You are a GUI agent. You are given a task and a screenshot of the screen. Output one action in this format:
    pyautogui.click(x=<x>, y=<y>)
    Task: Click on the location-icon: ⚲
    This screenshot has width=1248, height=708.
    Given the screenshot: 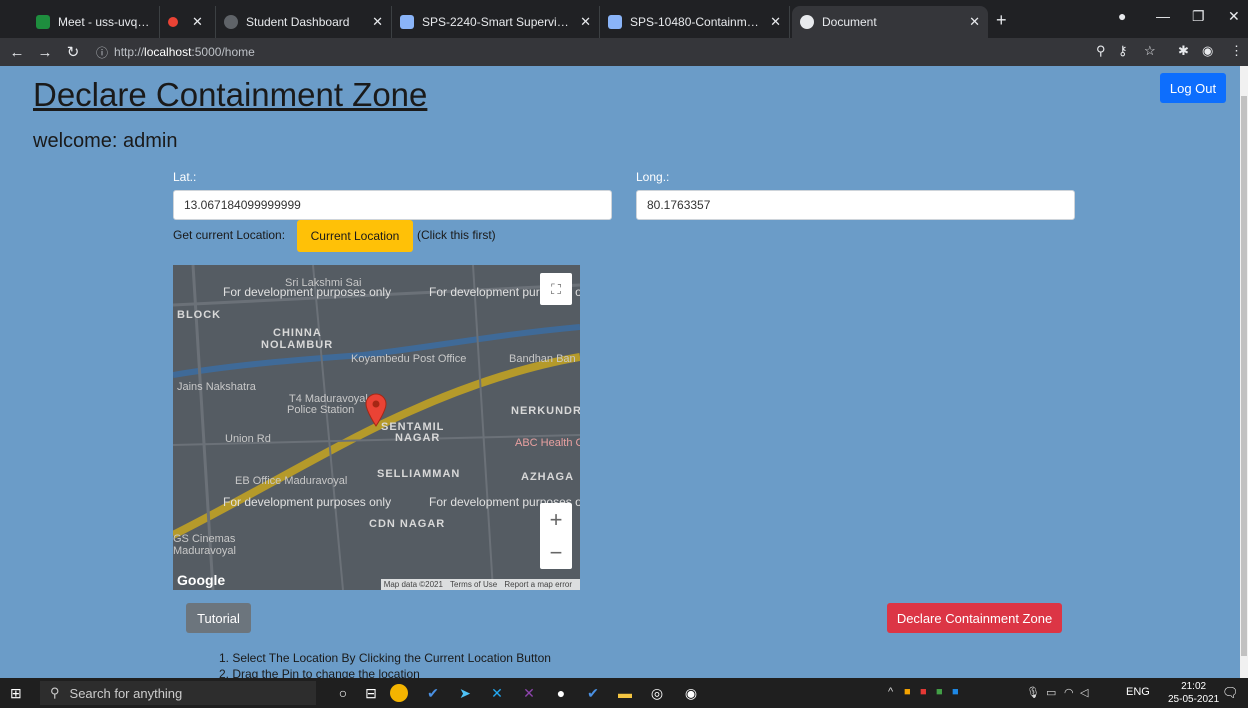 What is the action you would take?
    pyautogui.click(x=1101, y=51)
    